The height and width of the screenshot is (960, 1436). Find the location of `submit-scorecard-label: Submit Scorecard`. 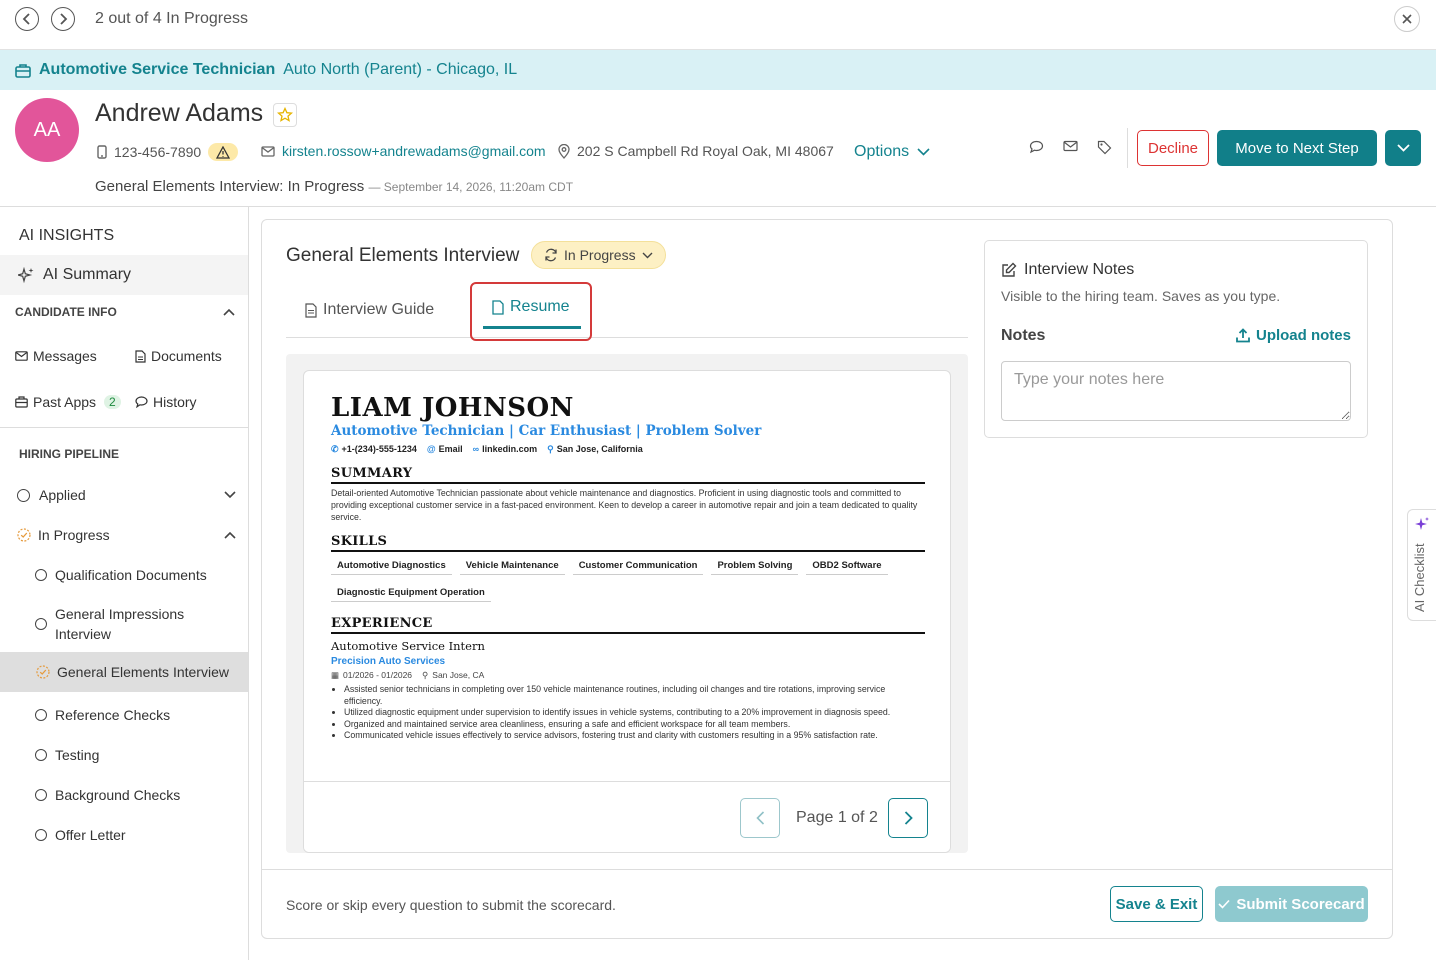

submit-scorecard-label: Submit Scorecard is located at coordinates (1300, 904).